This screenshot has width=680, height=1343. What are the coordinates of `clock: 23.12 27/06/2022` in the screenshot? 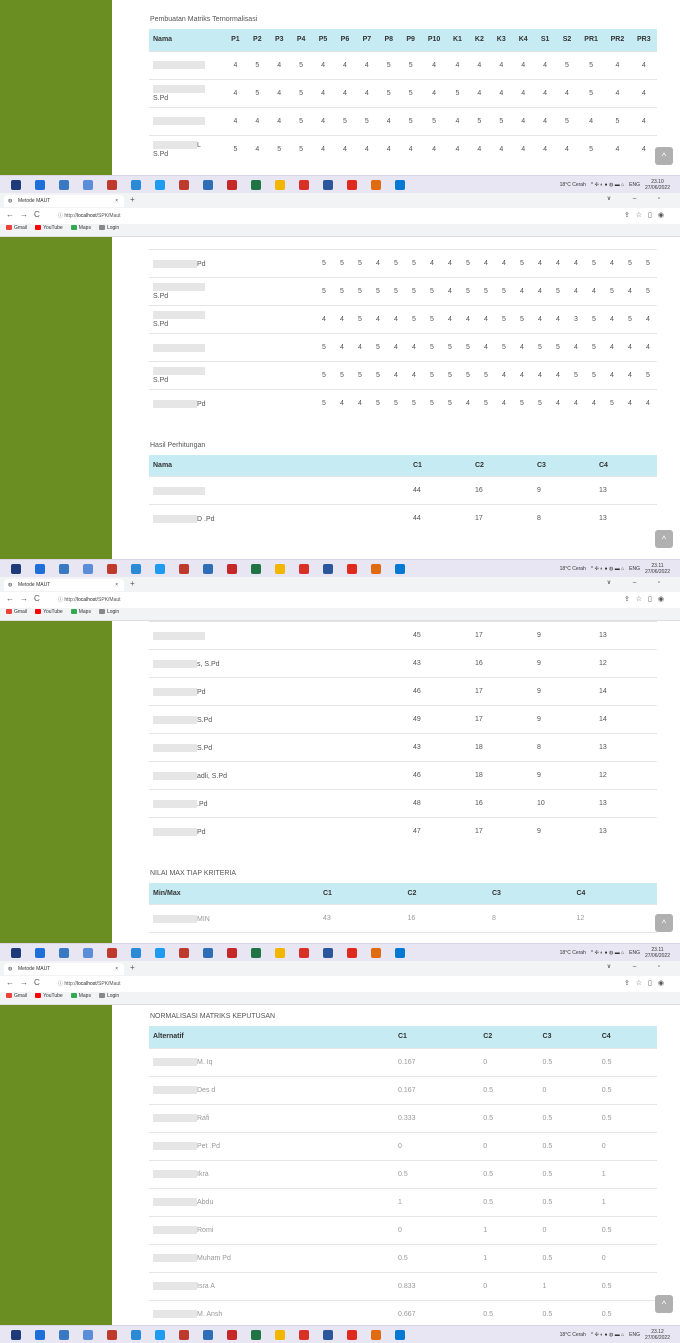 It's located at (657, 1335).